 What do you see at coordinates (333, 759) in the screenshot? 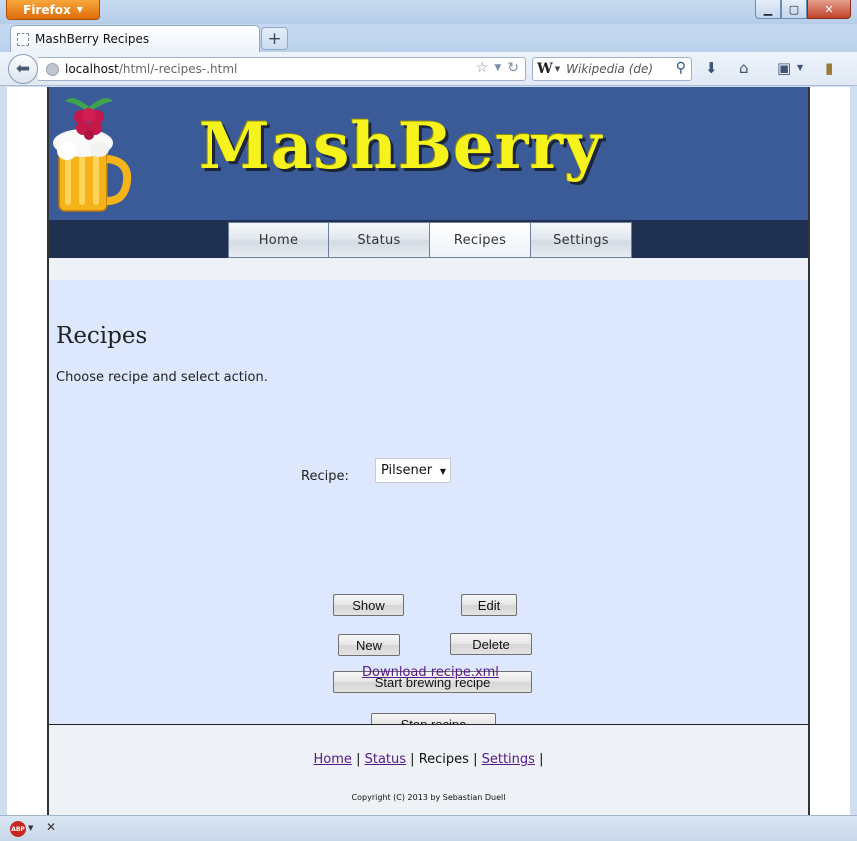
I see `footer-link-home: Home` at bounding box center [333, 759].